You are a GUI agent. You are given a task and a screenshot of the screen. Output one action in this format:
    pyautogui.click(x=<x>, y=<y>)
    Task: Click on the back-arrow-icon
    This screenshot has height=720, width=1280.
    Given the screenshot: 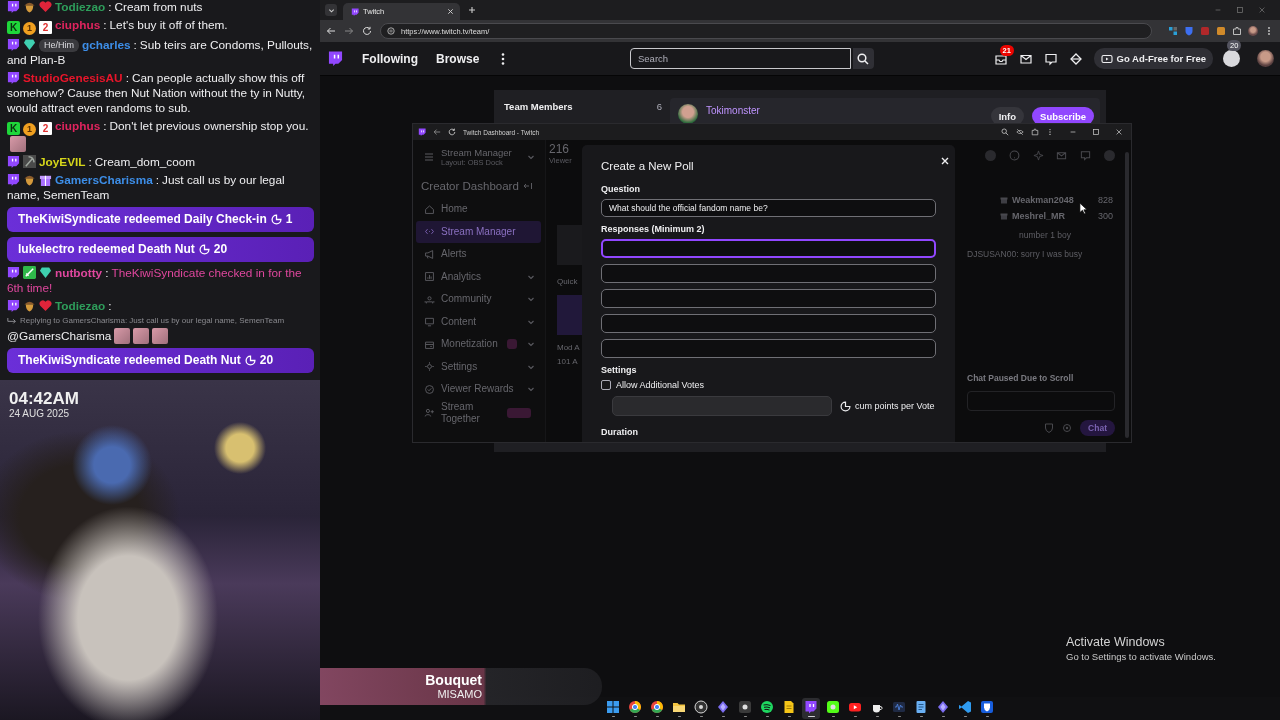 What is the action you would take?
    pyautogui.click(x=437, y=132)
    